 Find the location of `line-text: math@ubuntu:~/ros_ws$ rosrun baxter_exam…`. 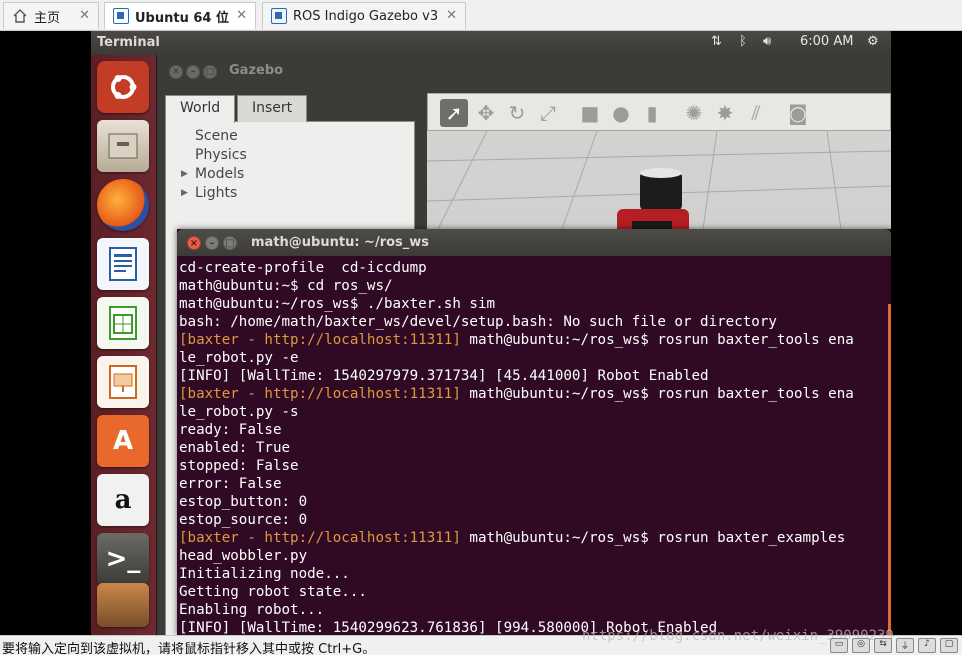

line-text: math@ubuntu:~/ros_ws$ rosrun baxter_exam… is located at coordinates (653, 538).